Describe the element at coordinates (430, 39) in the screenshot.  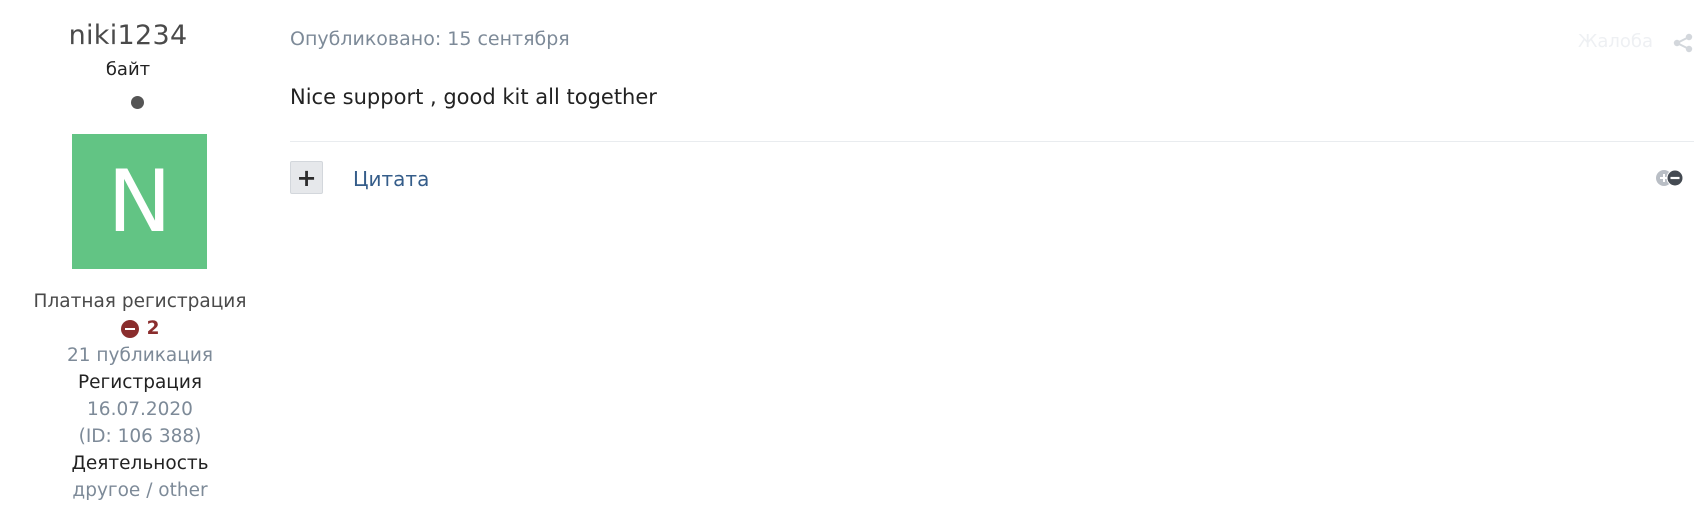
I see `post-published-date: Опубликовано: 15 сентября` at that location.